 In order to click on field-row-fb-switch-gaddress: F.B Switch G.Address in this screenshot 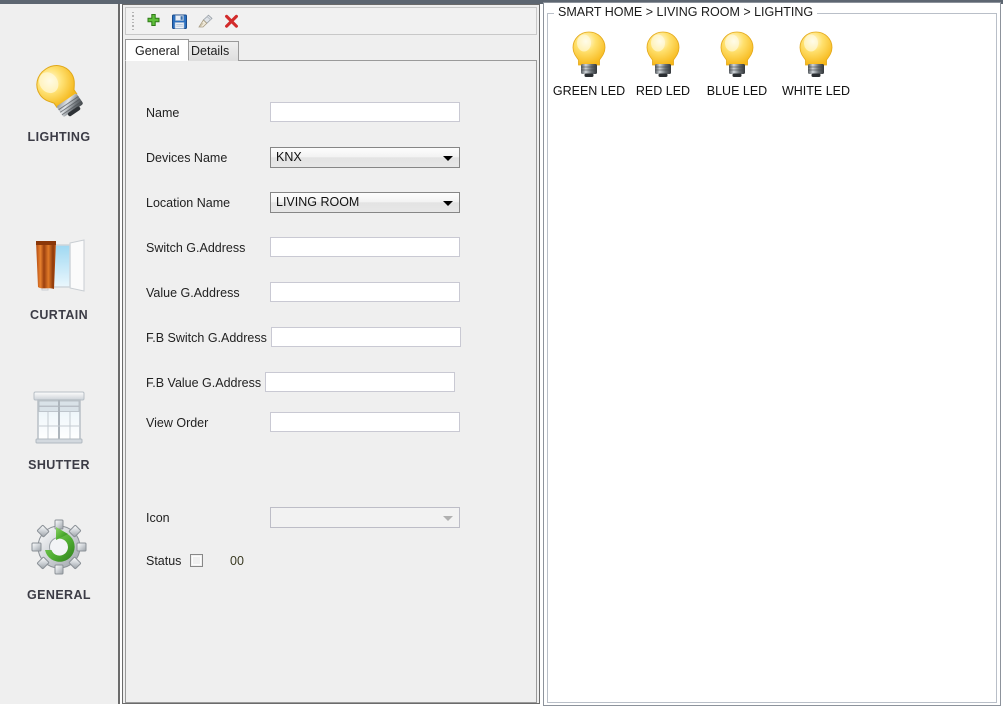, I will do `click(331, 338)`.